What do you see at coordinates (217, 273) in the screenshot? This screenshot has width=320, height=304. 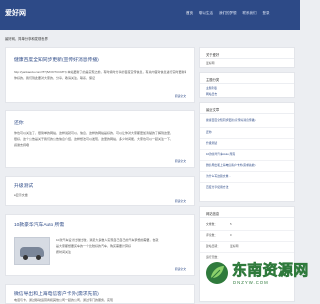 I see `leaf-logo-icon` at bounding box center [217, 273].